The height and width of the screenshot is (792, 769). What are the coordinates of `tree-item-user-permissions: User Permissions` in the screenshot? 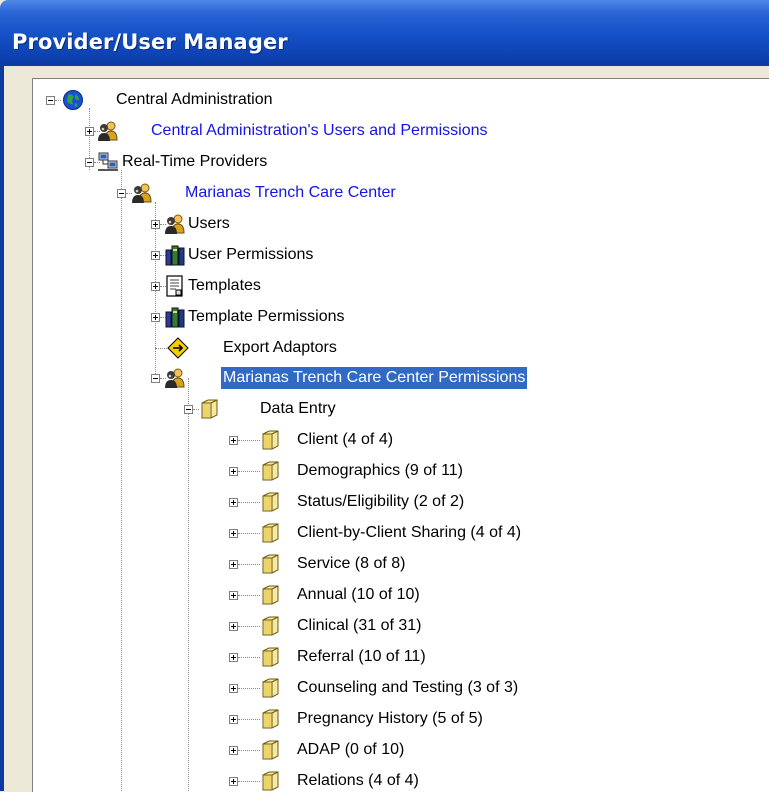 It's located at (250, 255).